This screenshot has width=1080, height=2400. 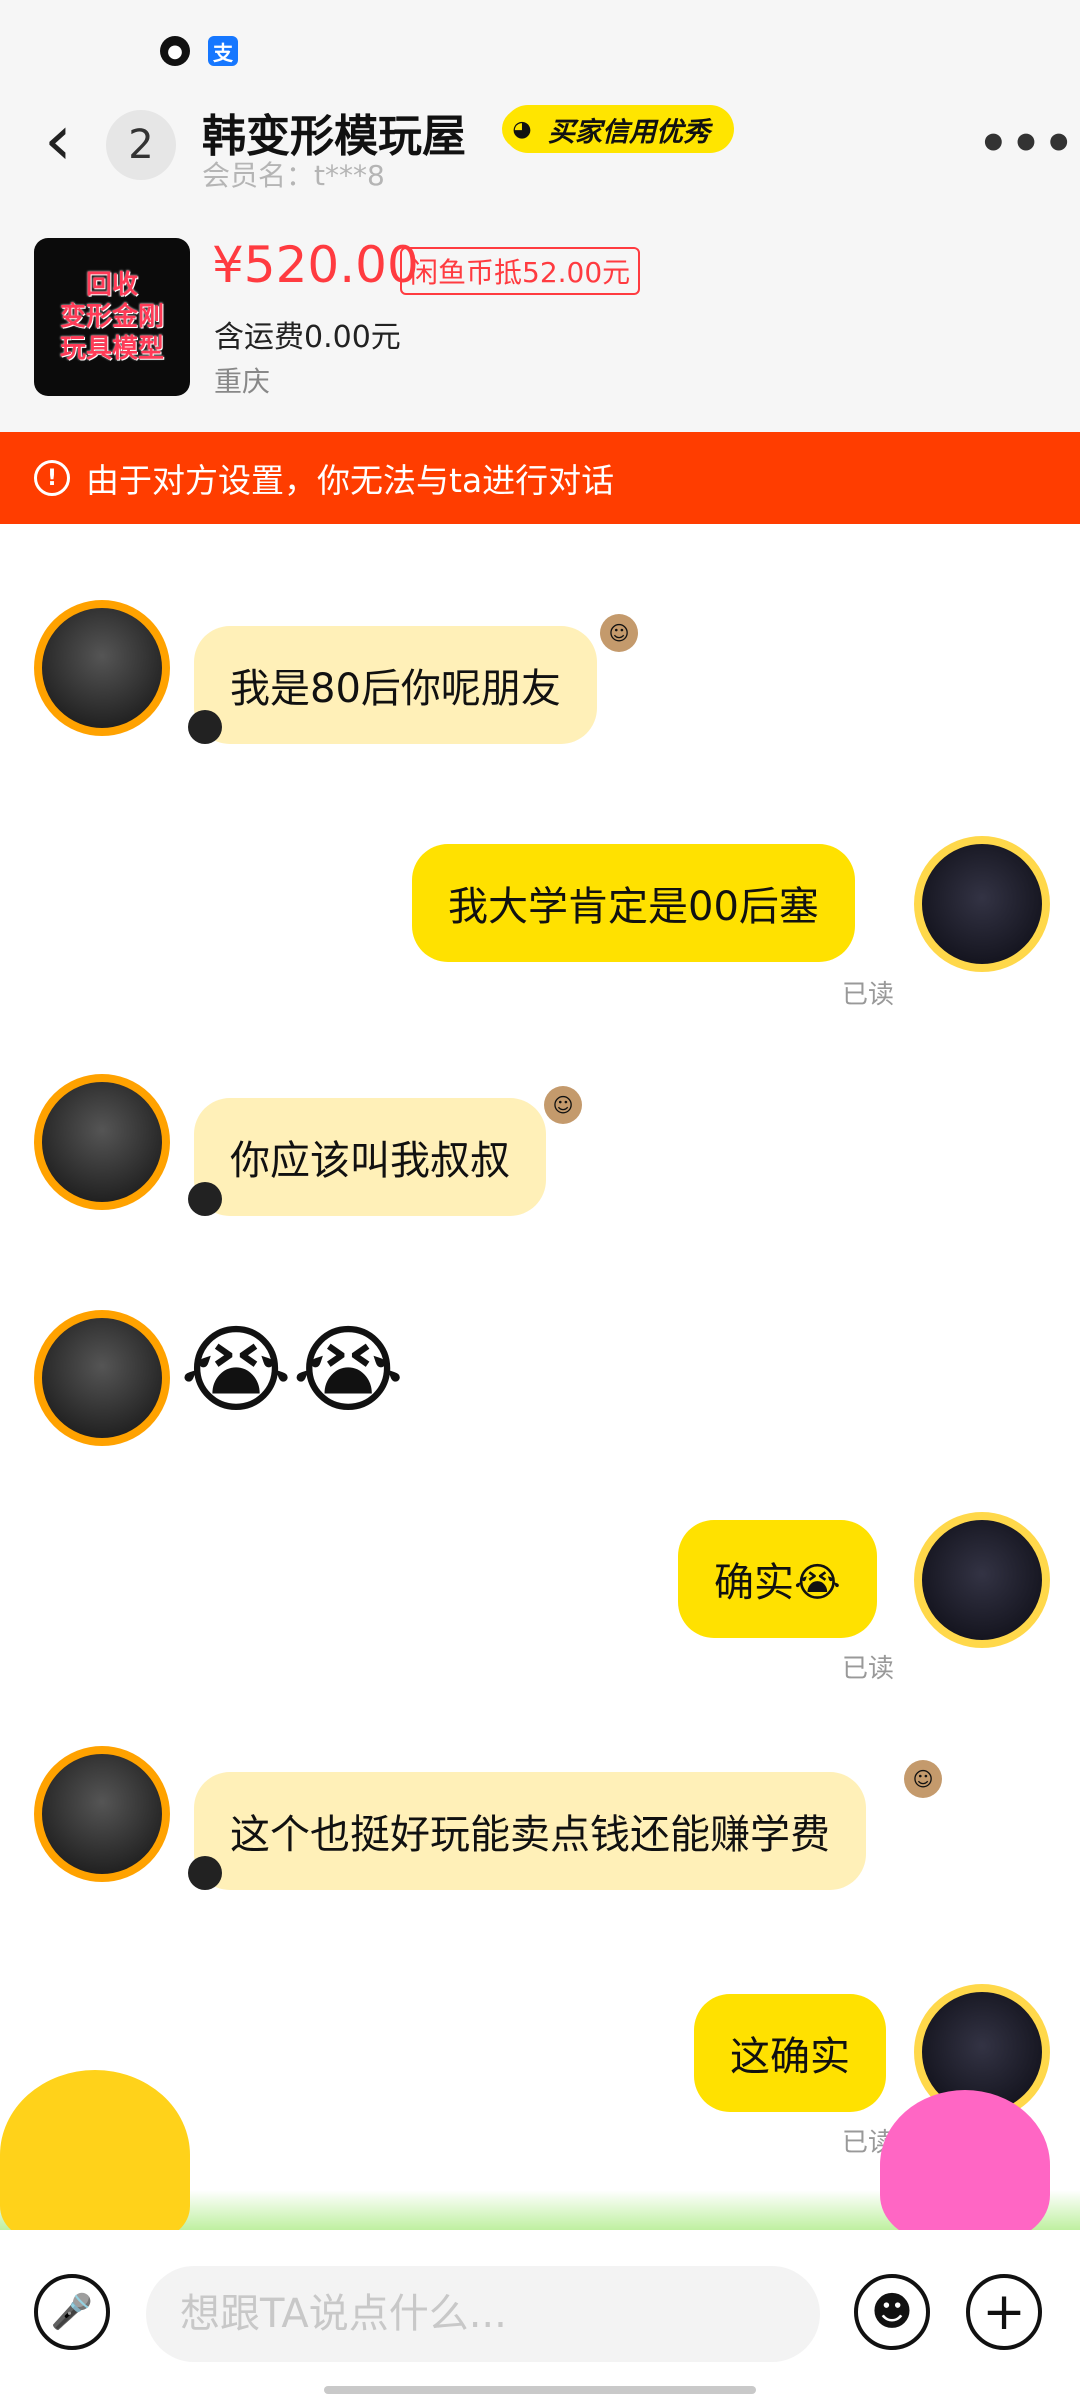 What do you see at coordinates (633, 903) in the screenshot?
I see `message-bubble-outgoing: 我大学肯定是00后塞` at bounding box center [633, 903].